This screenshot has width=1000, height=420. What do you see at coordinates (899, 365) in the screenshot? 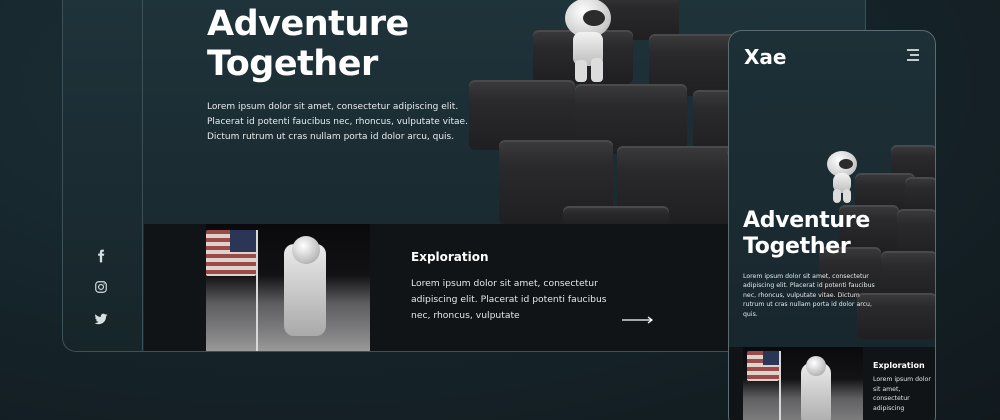
I see `mobile-exploration-title: Exploration` at bounding box center [899, 365].